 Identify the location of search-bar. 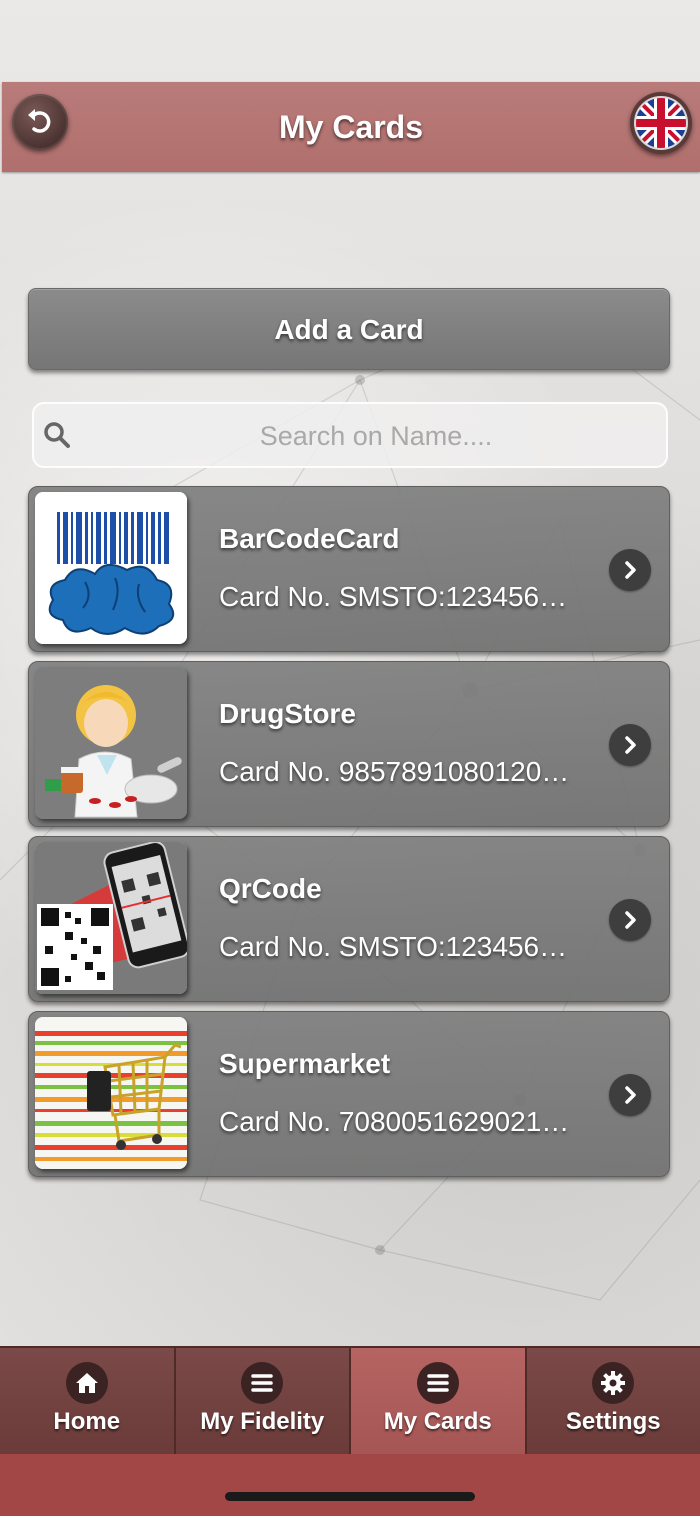
(350, 435).